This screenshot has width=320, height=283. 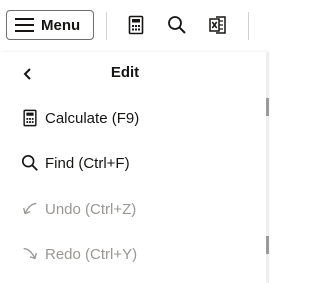 What do you see at coordinates (30, 254) in the screenshot?
I see `redo-icon` at bounding box center [30, 254].